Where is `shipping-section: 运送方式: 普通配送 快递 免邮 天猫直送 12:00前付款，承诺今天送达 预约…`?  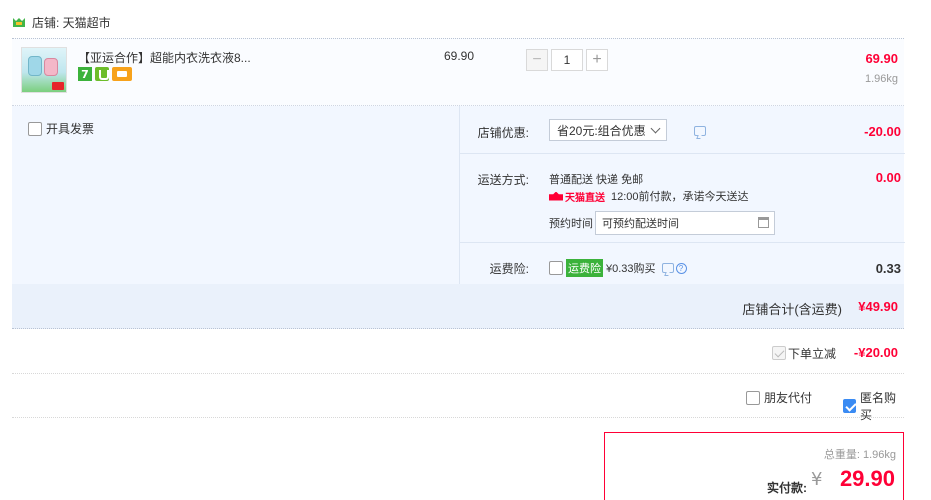
shipping-section: 运送方式: 普通配送 快递 免邮 天猫直送 12:00前付款，承诺今天送达 预约… is located at coordinates (682, 198).